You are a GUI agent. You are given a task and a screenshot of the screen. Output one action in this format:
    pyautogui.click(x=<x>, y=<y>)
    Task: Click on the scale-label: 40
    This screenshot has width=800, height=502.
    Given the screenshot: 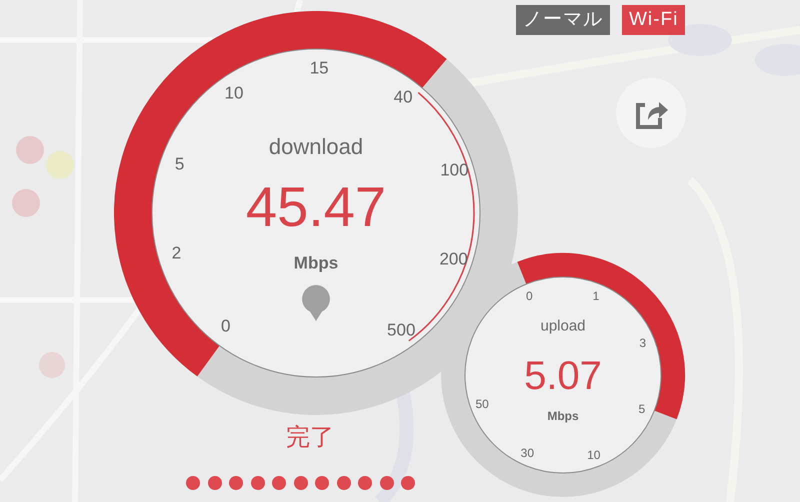 What is the action you would take?
    pyautogui.click(x=403, y=97)
    